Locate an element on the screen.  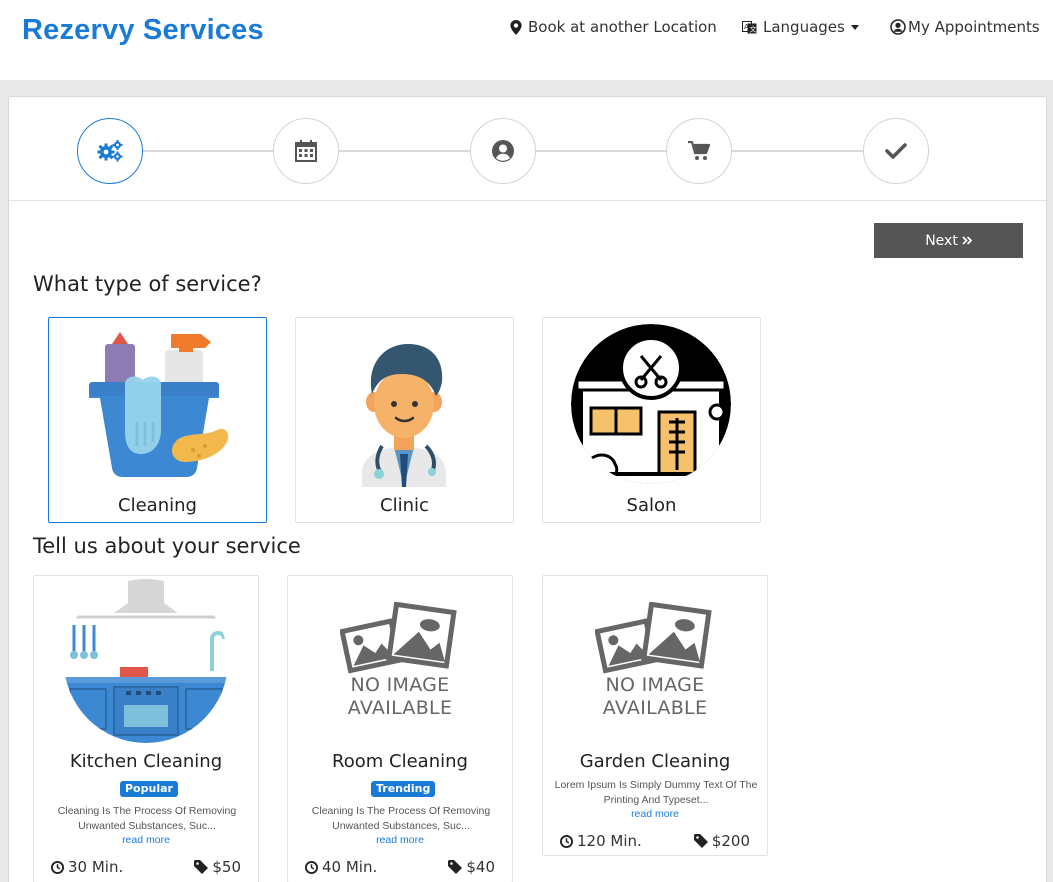
service-type-title: What type of service? is located at coordinates (147, 284).